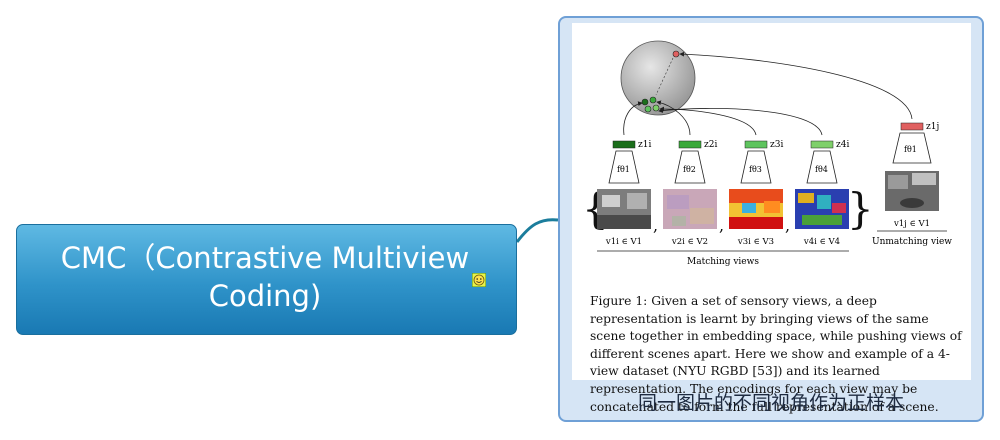 Image resolution: width=1000 pixels, height=440 pixels. Describe the element at coordinates (755, 169) in the screenshot. I see `encoder-label-3: fθ3` at that location.